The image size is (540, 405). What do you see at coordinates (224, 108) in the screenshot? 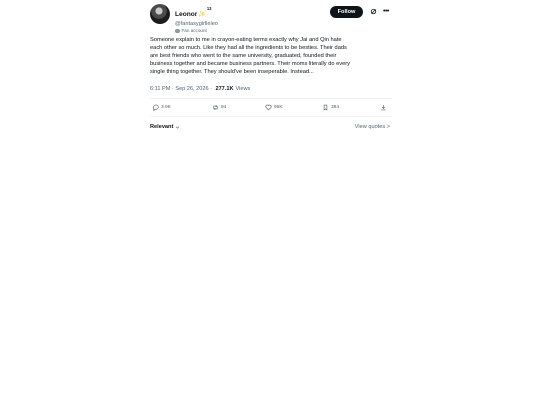
I see `repost-count: 94` at bounding box center [224, 108].